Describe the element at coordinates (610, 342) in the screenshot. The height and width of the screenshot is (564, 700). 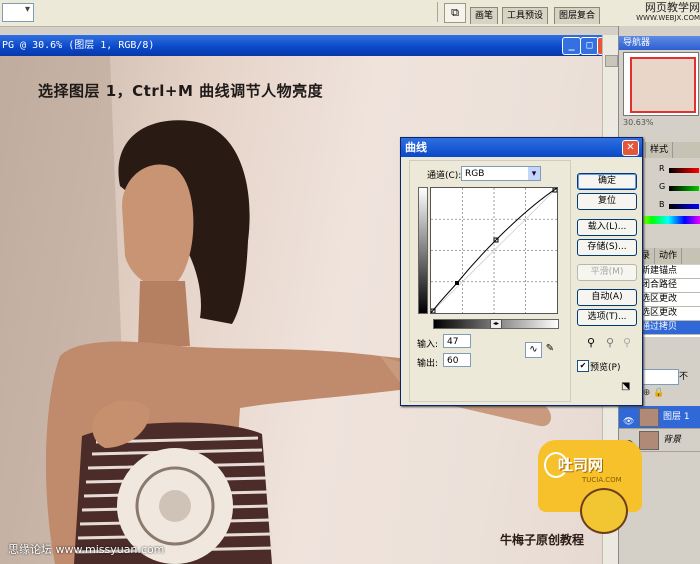
I see `gray-eyedropper-icon: ⚲` at that location.